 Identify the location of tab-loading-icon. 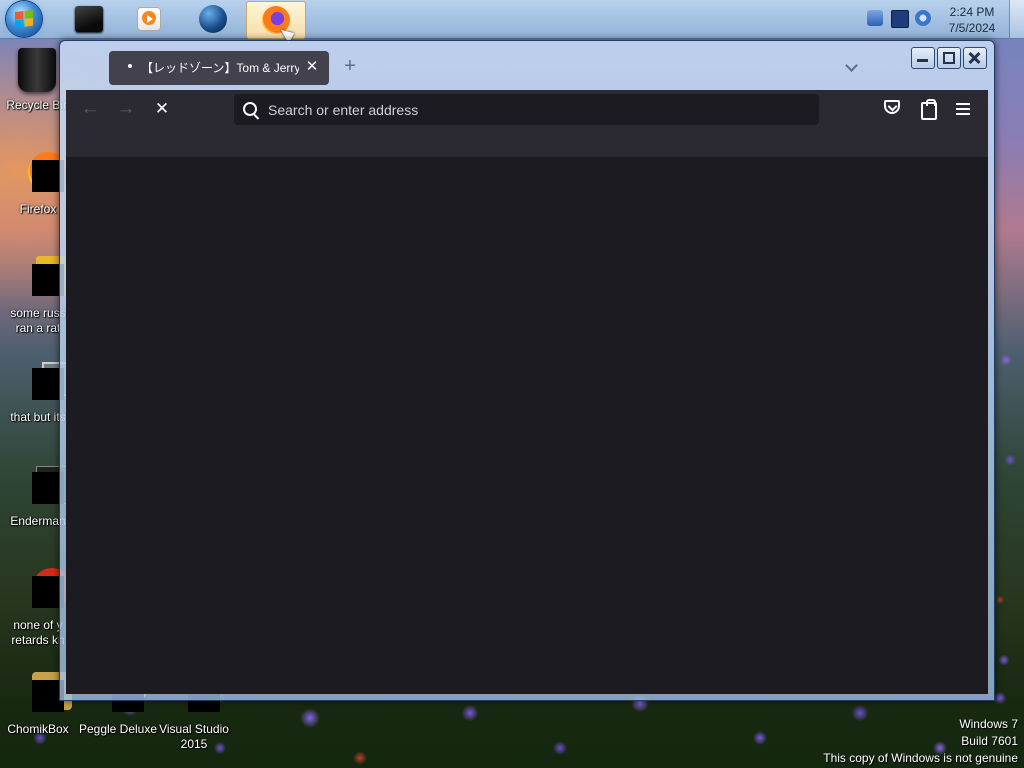
(130, 66).